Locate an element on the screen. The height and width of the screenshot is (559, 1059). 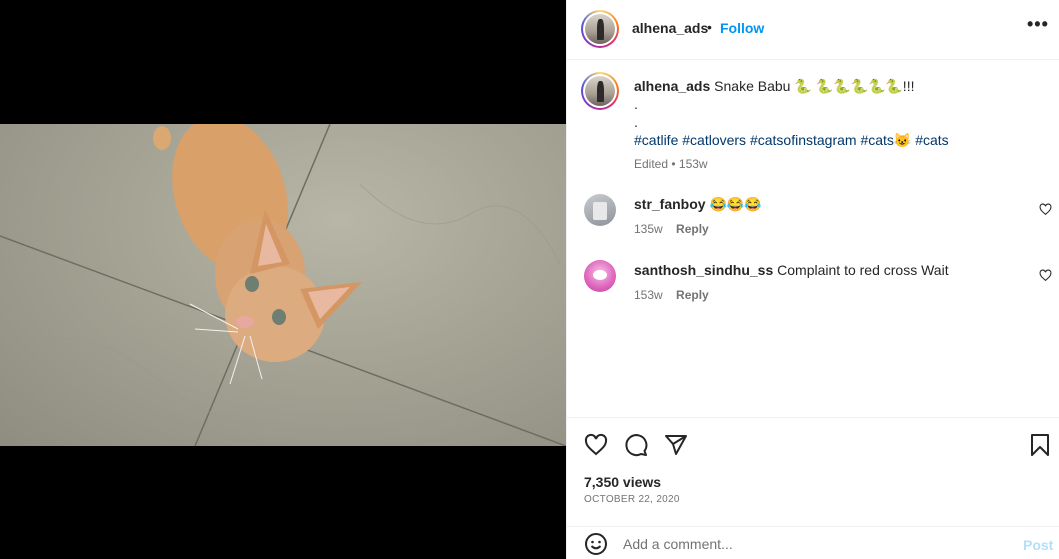
comment-username: str_fanboy is located at coordinates (670, 204).